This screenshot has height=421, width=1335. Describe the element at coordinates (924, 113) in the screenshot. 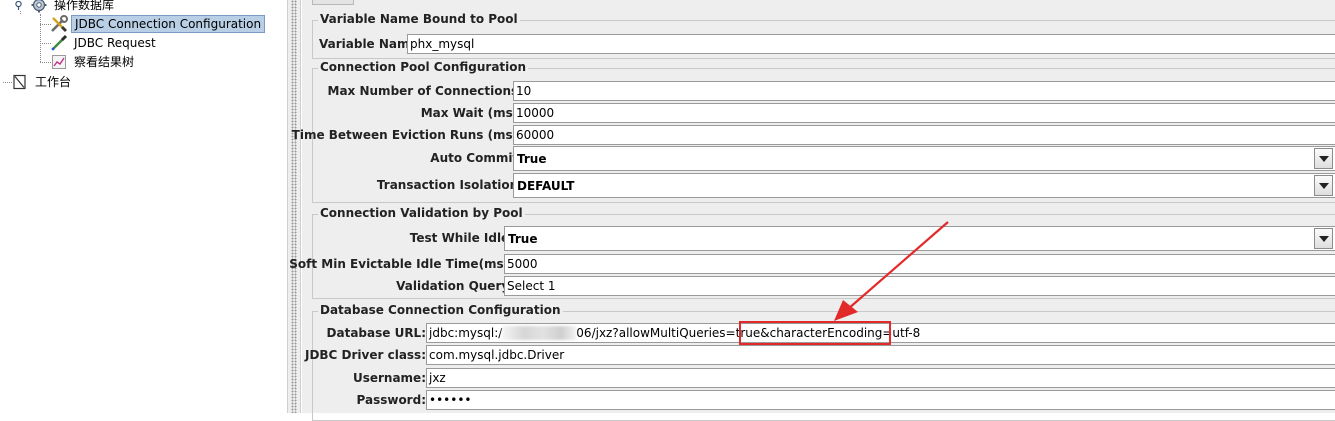

I see `max-wait-field: 10000` at that location.